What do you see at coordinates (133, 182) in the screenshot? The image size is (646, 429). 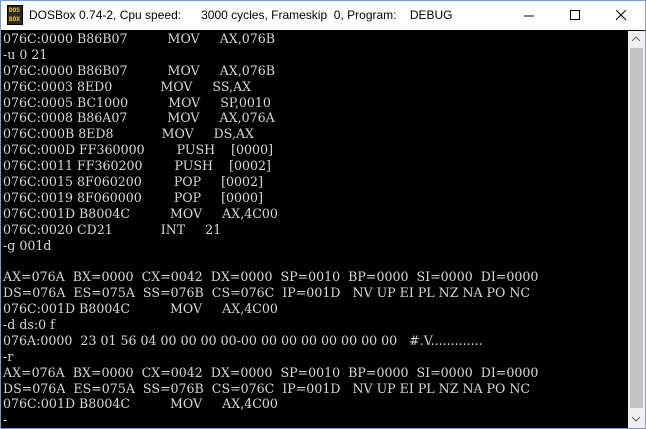 I see `console-line: 076C:0015 8F060200 POP [0002]` at bounding box center [133, 182].